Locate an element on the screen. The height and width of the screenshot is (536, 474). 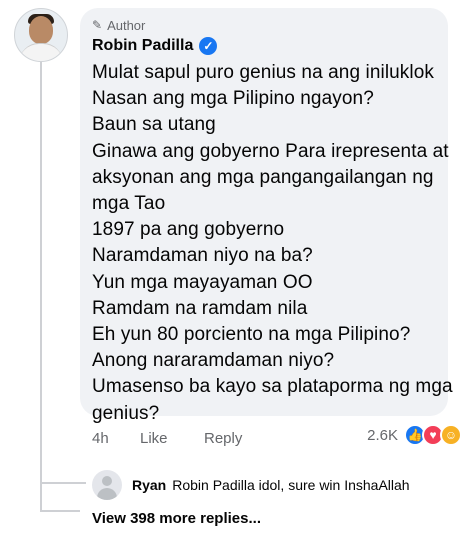
comment-line: 1897 pa ang gobyerno is located at coordinates (188, 230).